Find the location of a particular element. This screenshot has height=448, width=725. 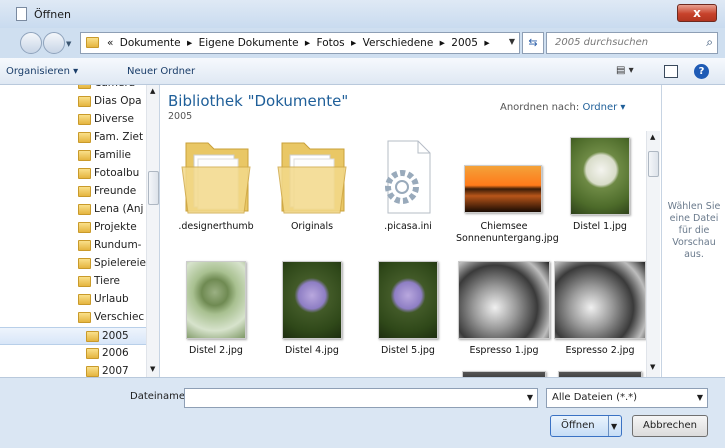

help-button: ? is located at coordinates (701, 71).